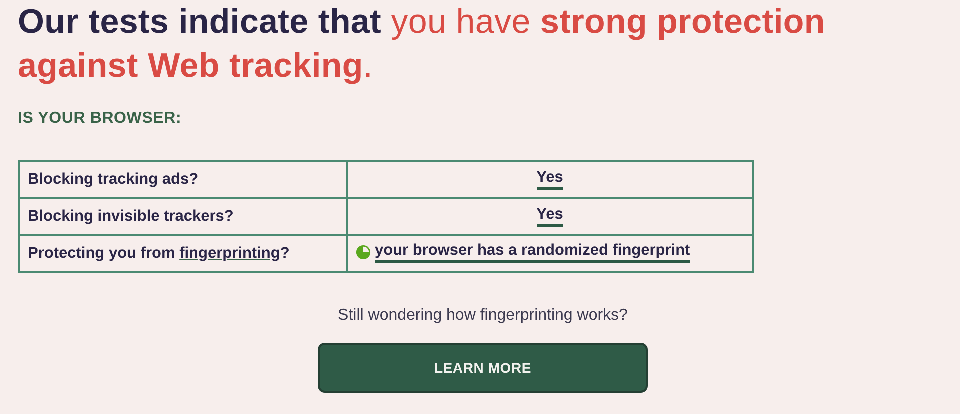  Describe the element at coordinates (183, 179) in the screenshot. I see `question-cell: Blocking tracking ads?` at that location.